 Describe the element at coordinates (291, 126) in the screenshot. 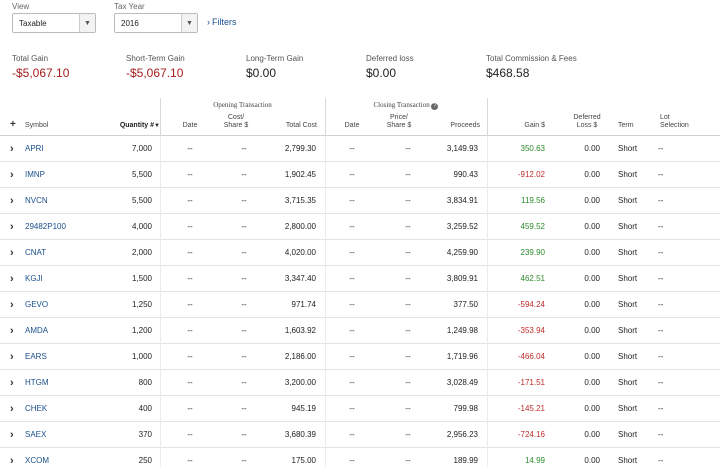

I see `col-total-cost: Total Cost` at that location.